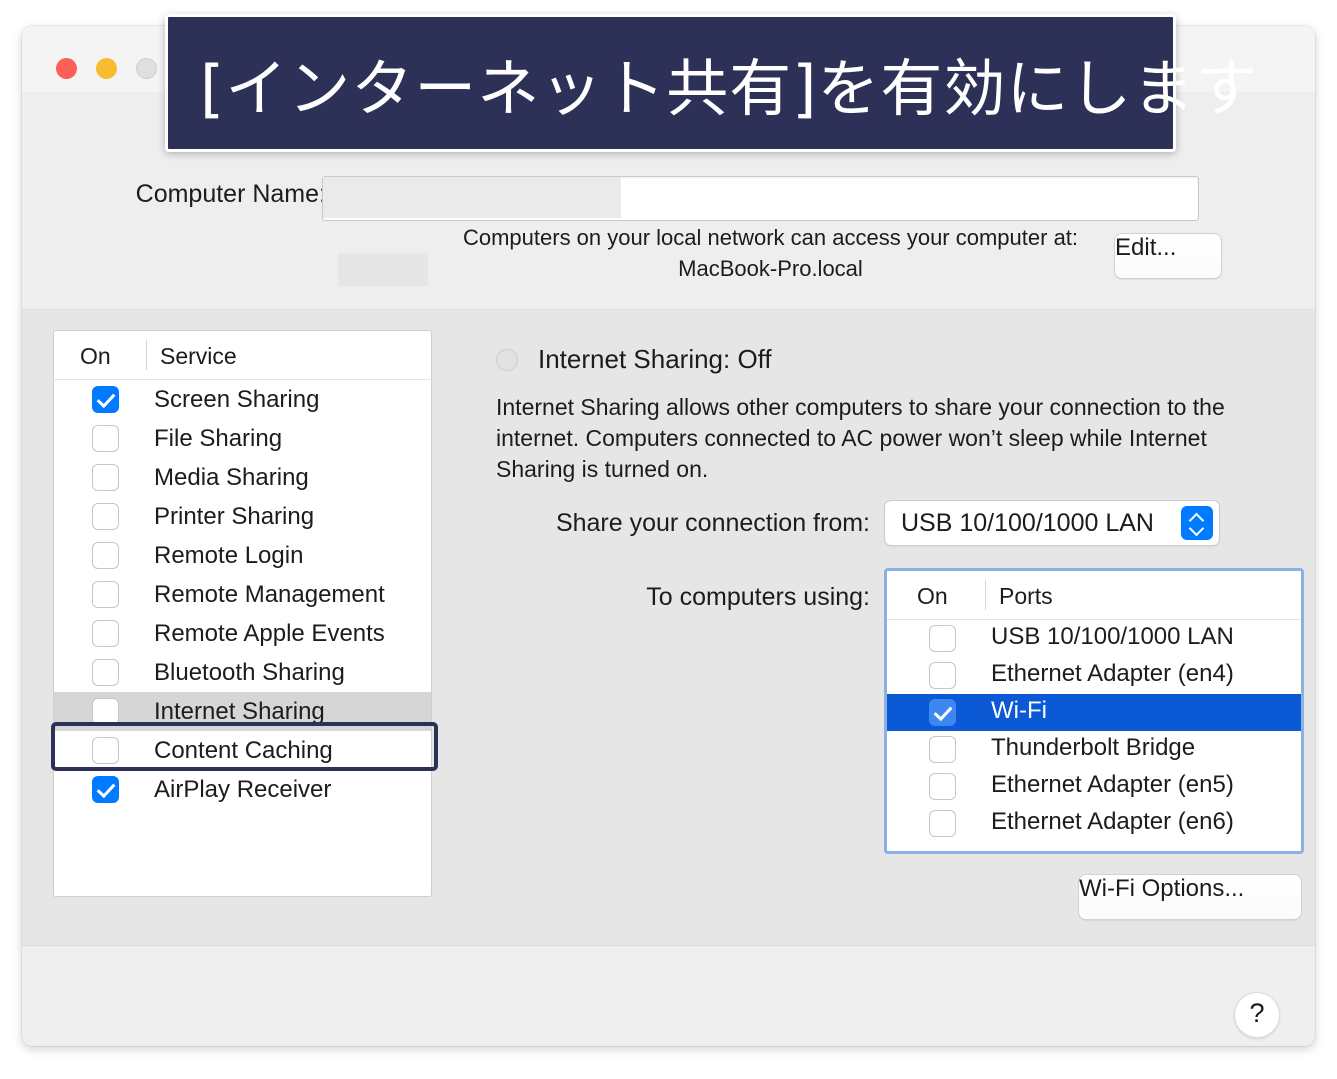 The height and width of the screenshot is (1079, 1337). I want to click on traffic-light-group, so click(106, 68).